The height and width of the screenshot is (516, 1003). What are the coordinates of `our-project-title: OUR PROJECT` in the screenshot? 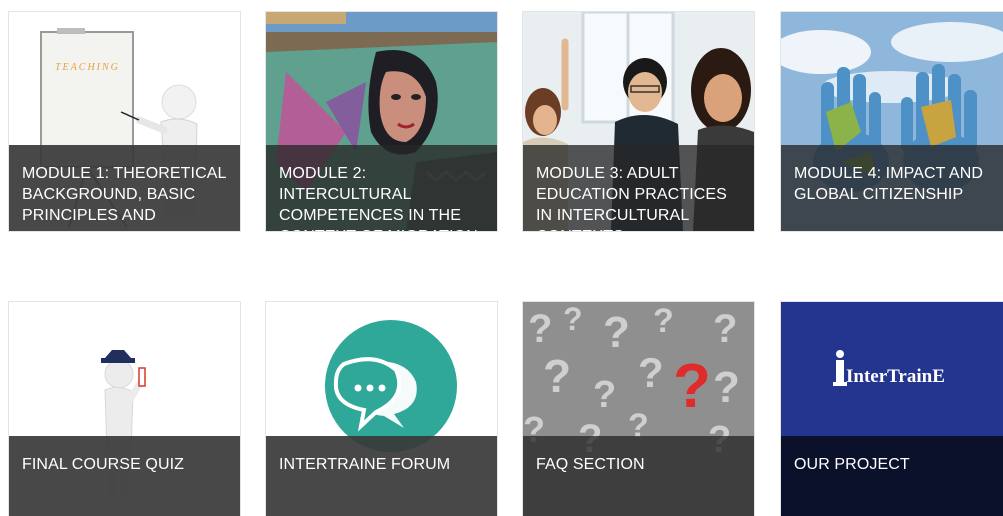 It's located at (892, 476).